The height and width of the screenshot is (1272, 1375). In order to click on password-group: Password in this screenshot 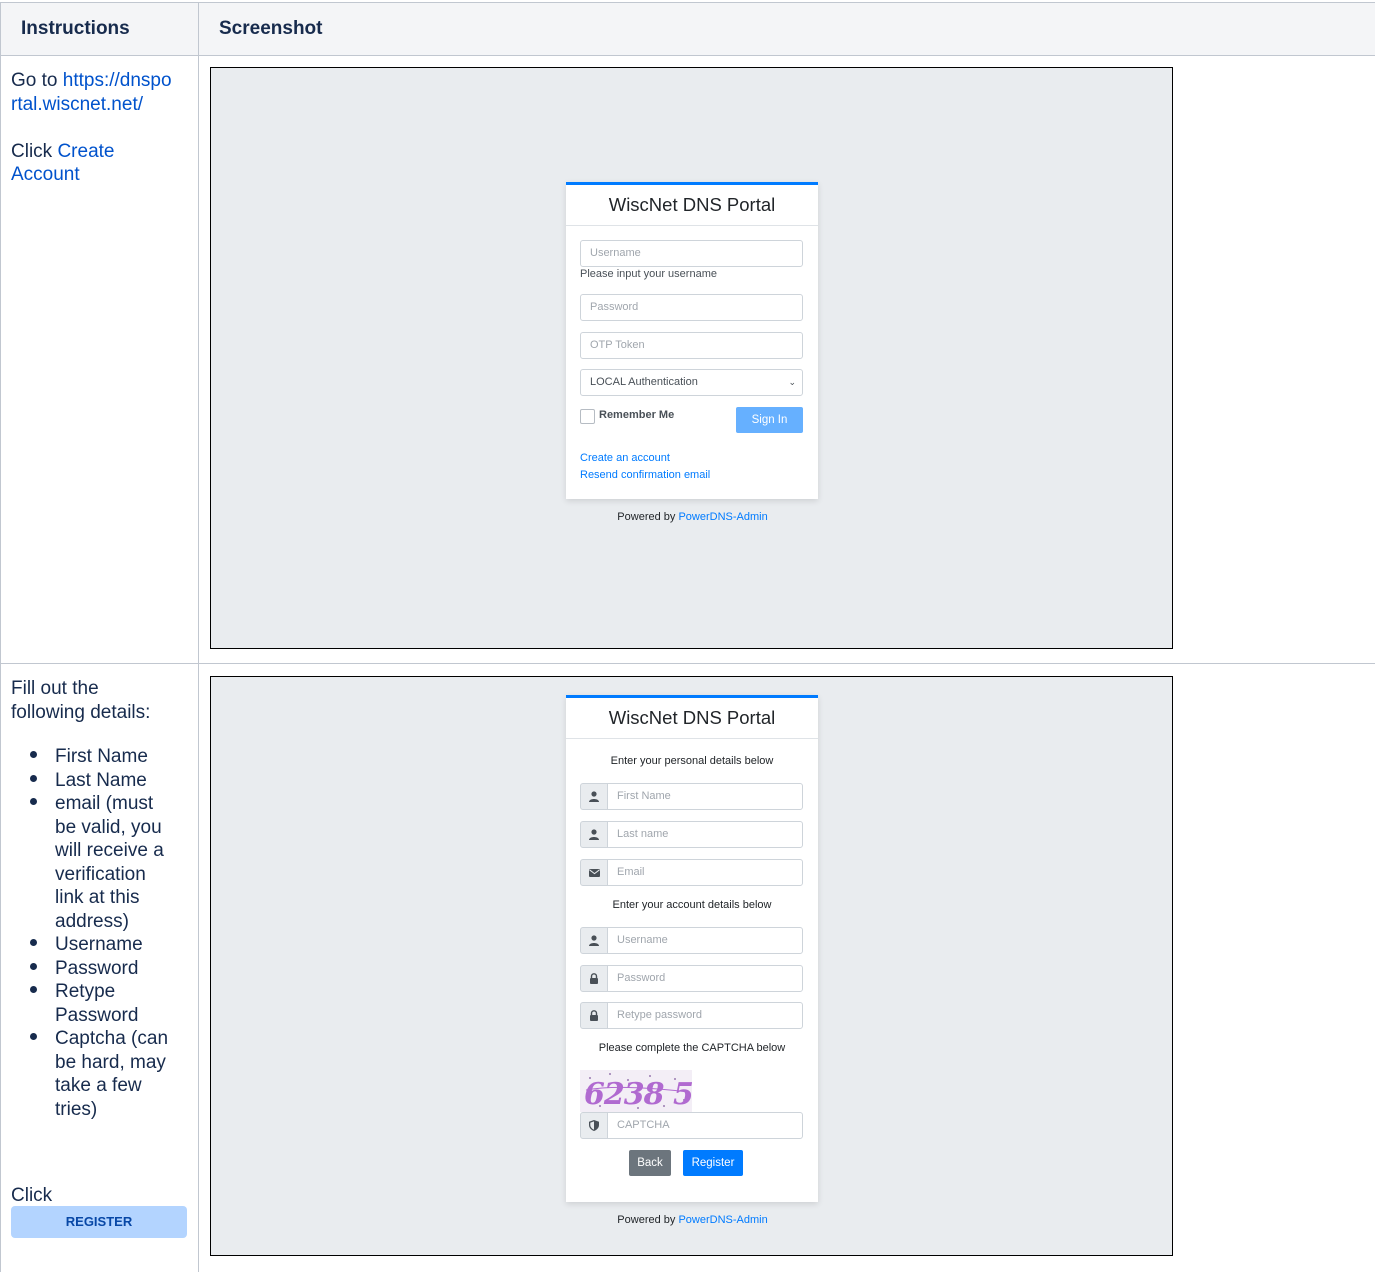, I will do `click(691, 978)`.